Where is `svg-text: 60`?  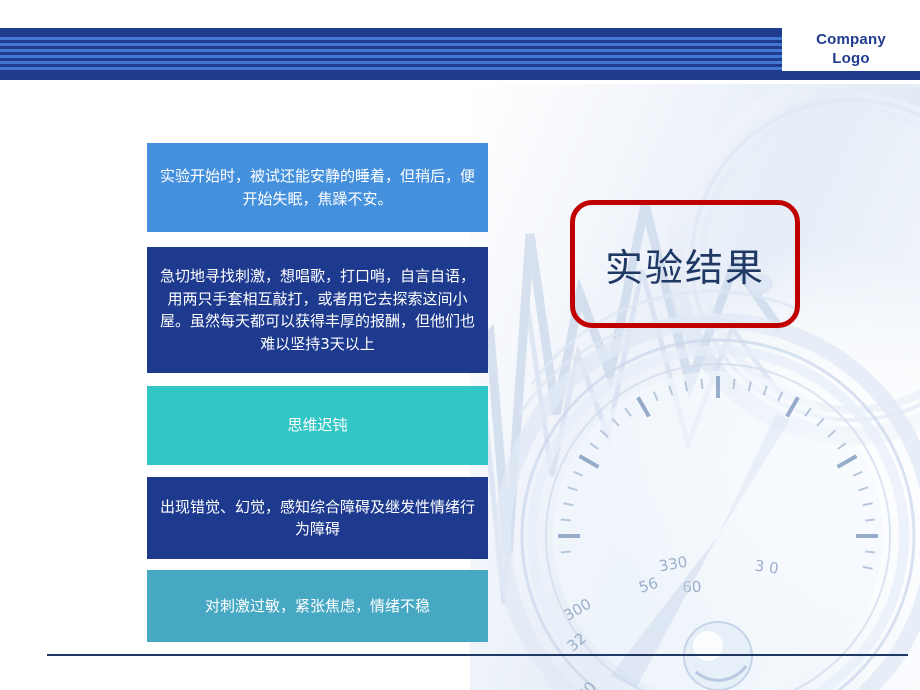 svg-text: 60 is located at coordinates (692, 587).